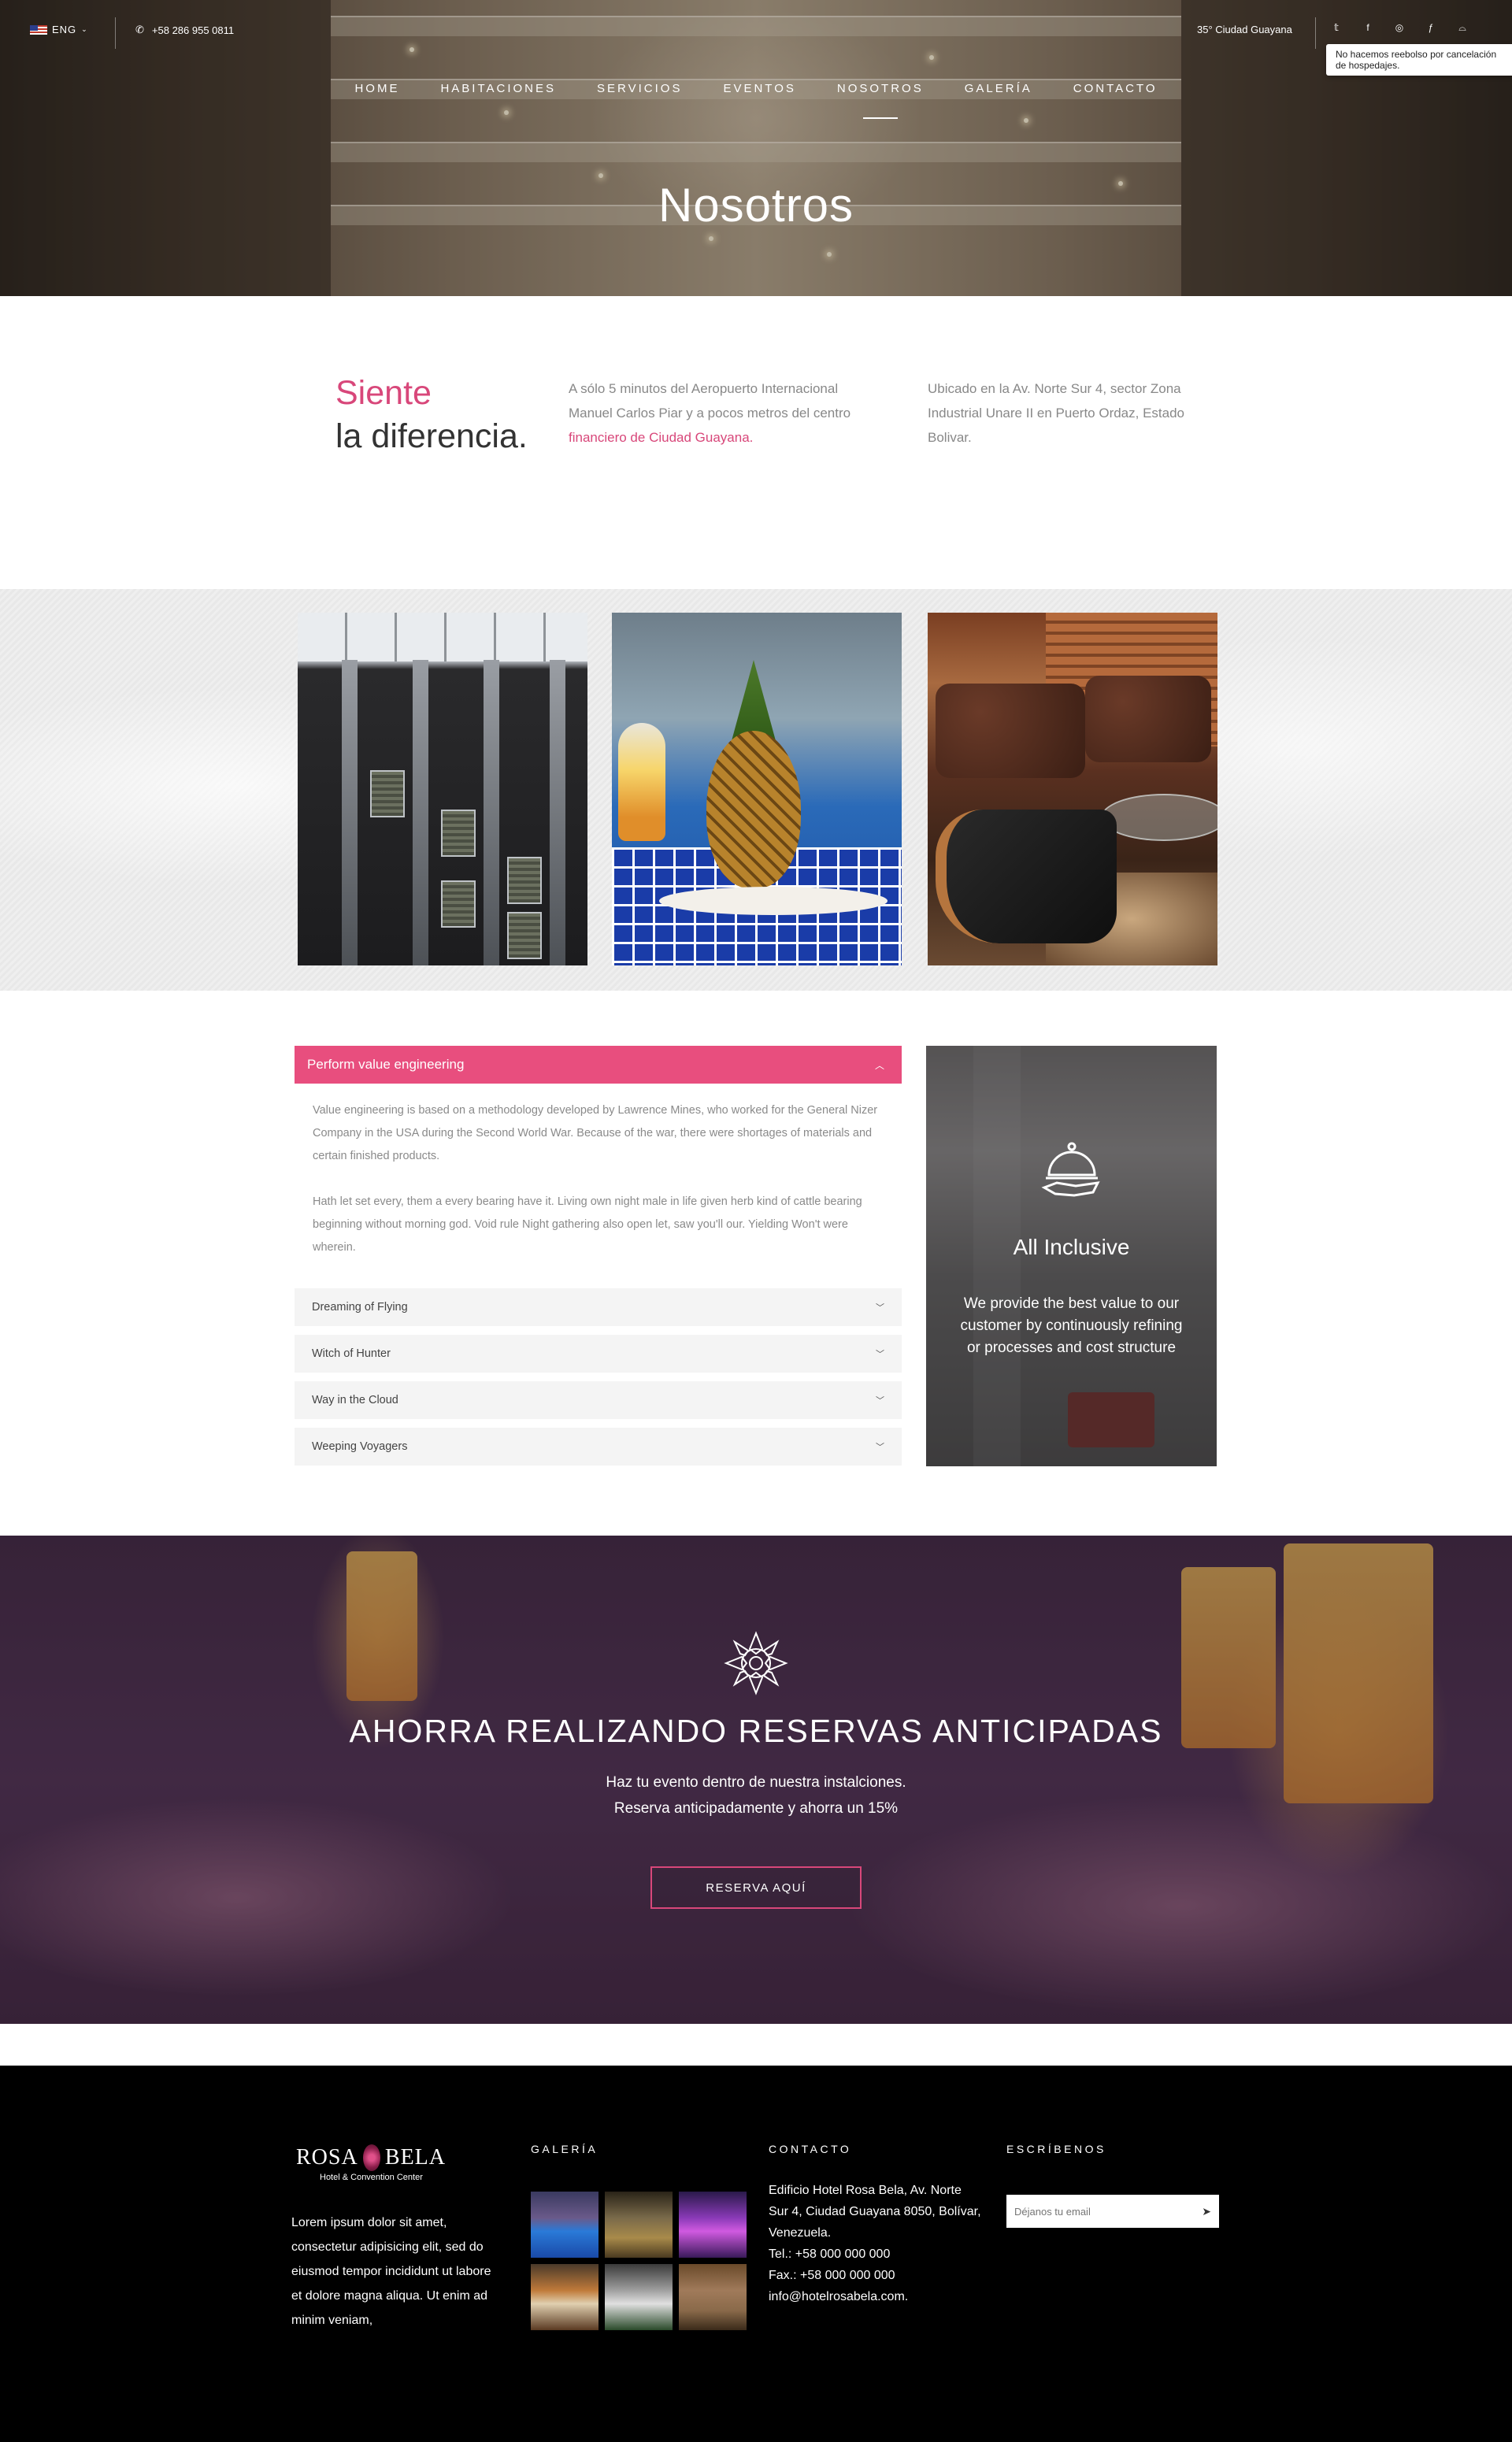  Describe the element at coordinates (879, 1065) in the screenshot. I see `chevron-up-icon: ︿` at that location.